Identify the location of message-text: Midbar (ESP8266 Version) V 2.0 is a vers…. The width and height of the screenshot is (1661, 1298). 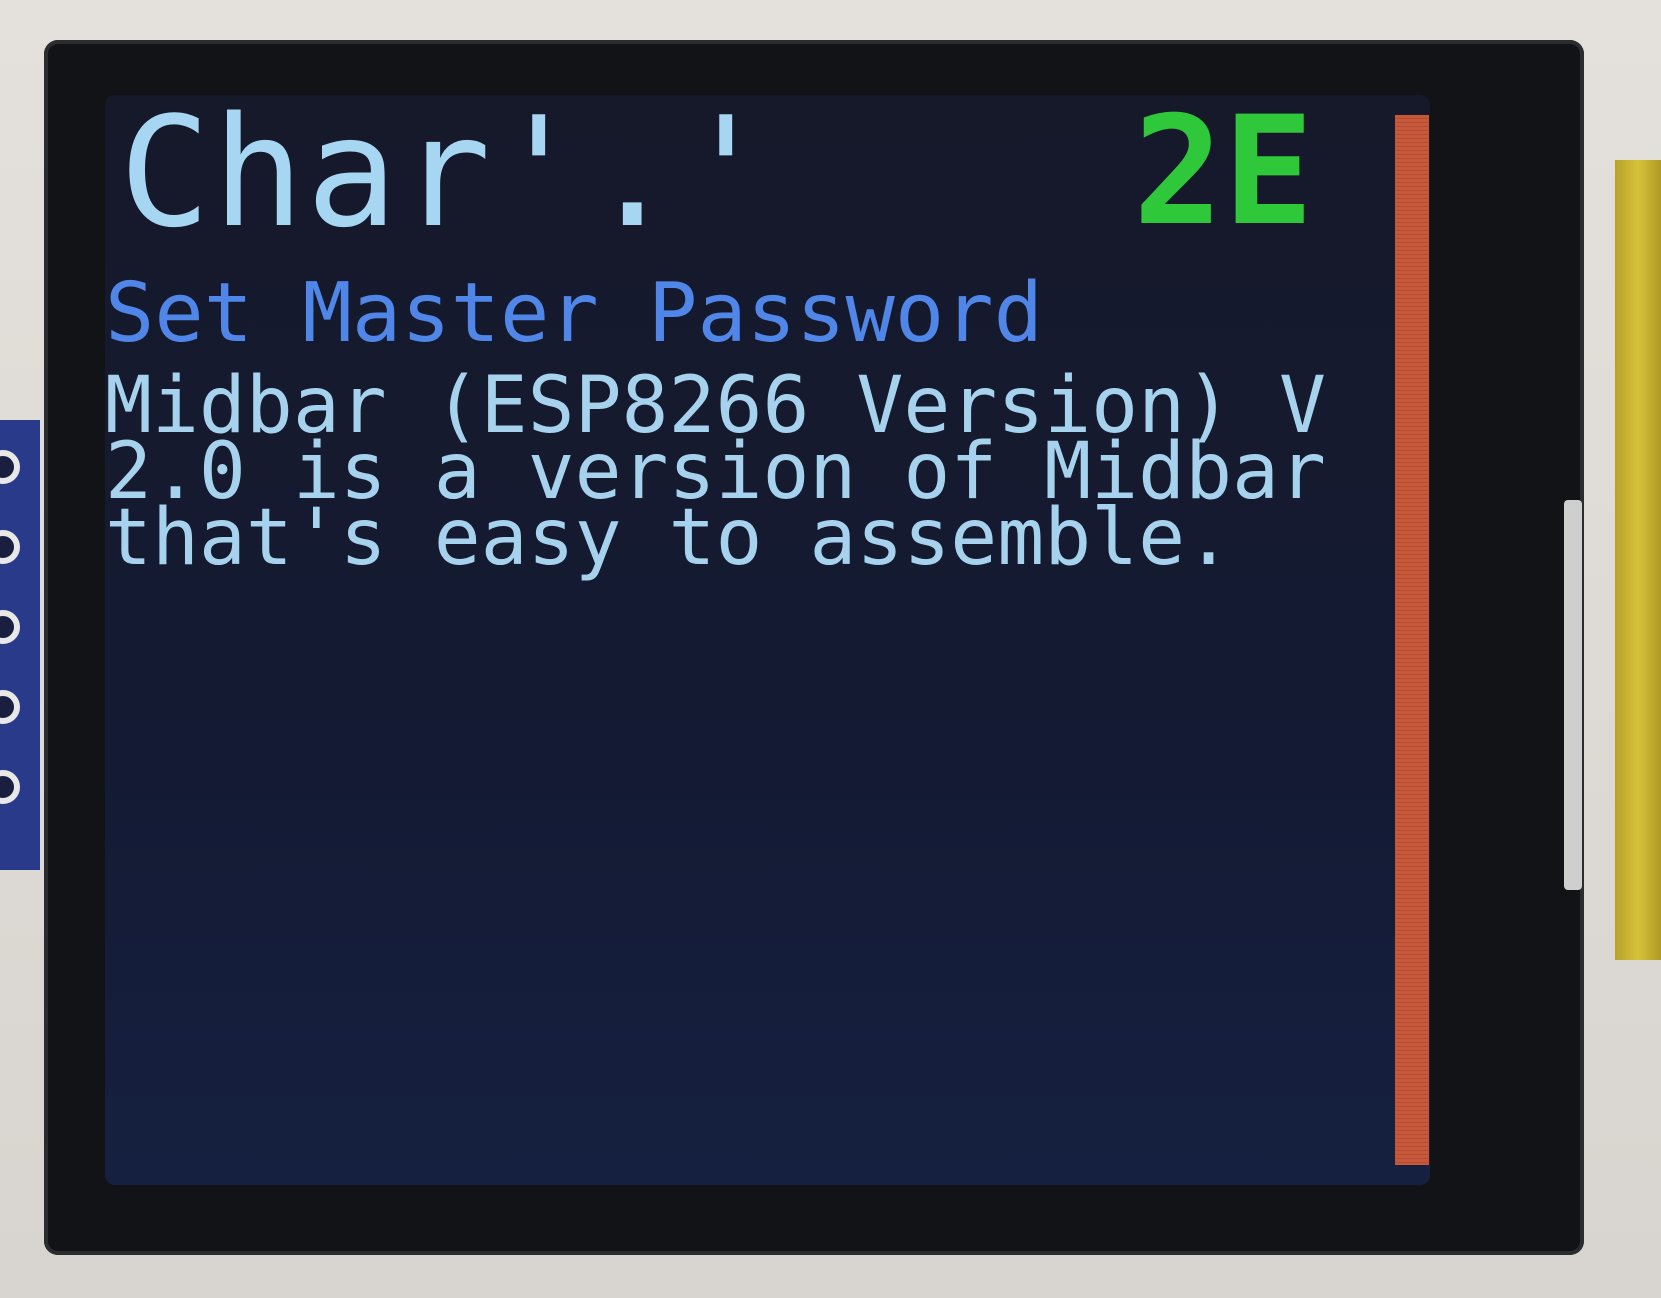
(762, 472).